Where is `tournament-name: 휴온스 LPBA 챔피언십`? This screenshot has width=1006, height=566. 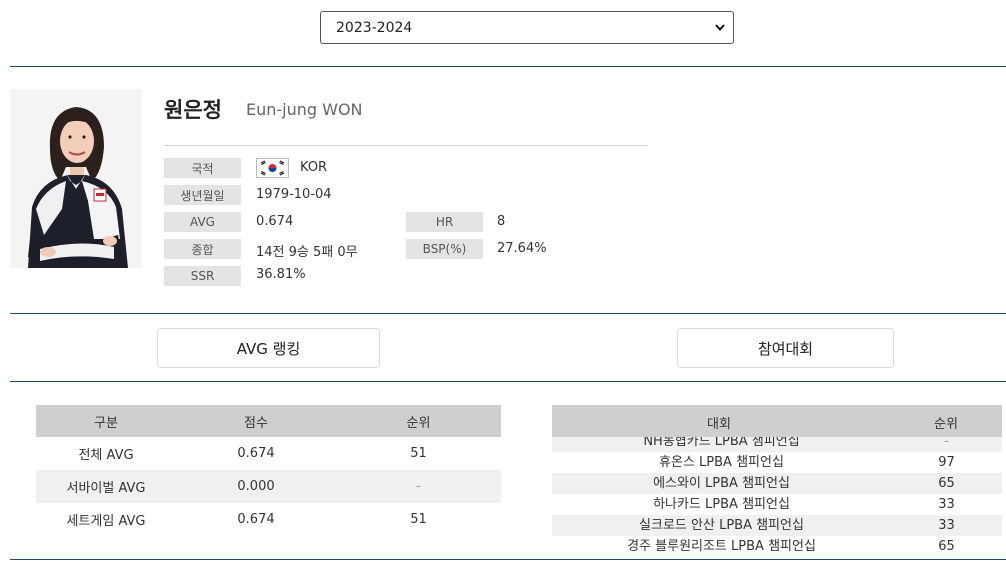 tournament-name: 휴온스 LPBA 챔피언십 is located at coordinates (721, 462).